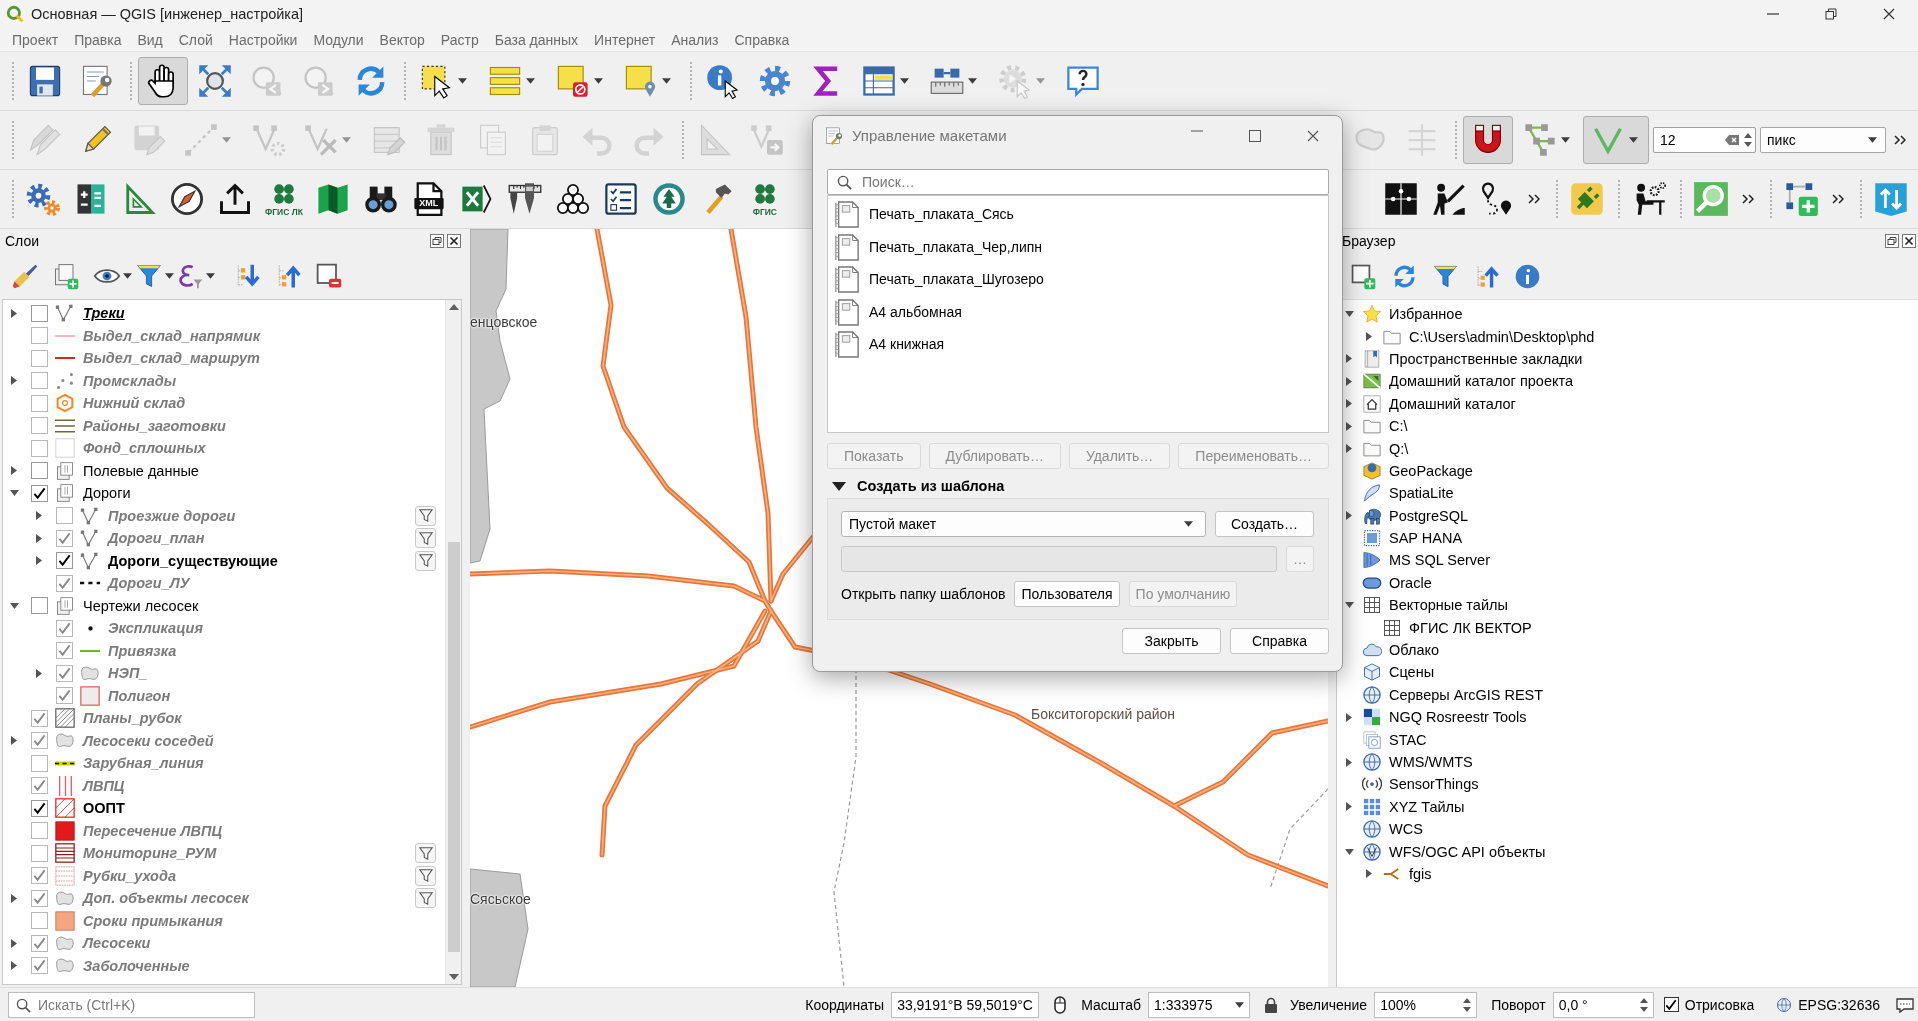 The width and height of the screenshot is (1918, 1021). Describe the element at coordinates (536, 39) in the screenshot. I see `menu-item: База данных` at that location.